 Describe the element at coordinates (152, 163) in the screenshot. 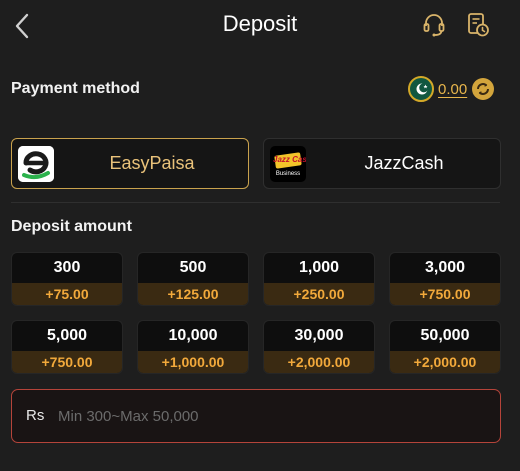

I see `payment-method-label: EasyPaisa` at that location.